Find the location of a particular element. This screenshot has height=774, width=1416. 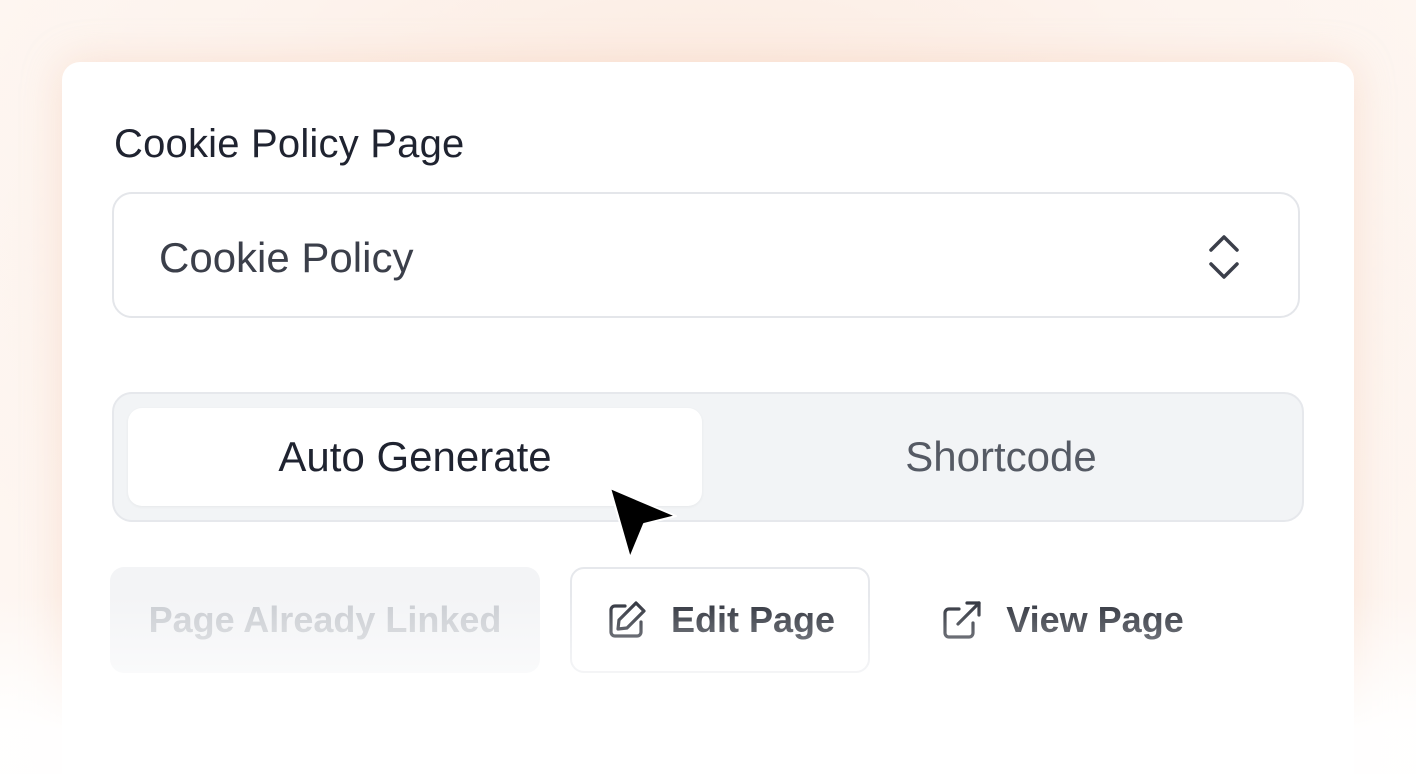

view-page-label: View Page is located at coordinates (1095, 619).